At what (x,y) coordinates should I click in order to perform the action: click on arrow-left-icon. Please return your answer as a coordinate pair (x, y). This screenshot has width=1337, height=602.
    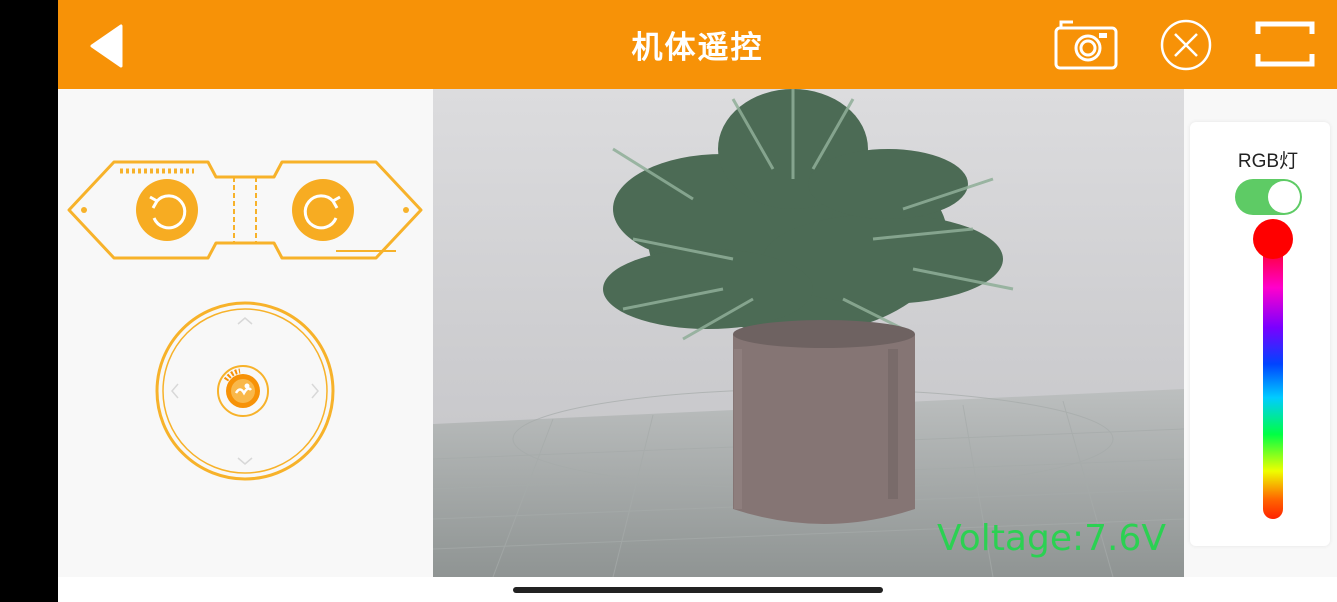
    Looking at the image, I should click on (175, 391).